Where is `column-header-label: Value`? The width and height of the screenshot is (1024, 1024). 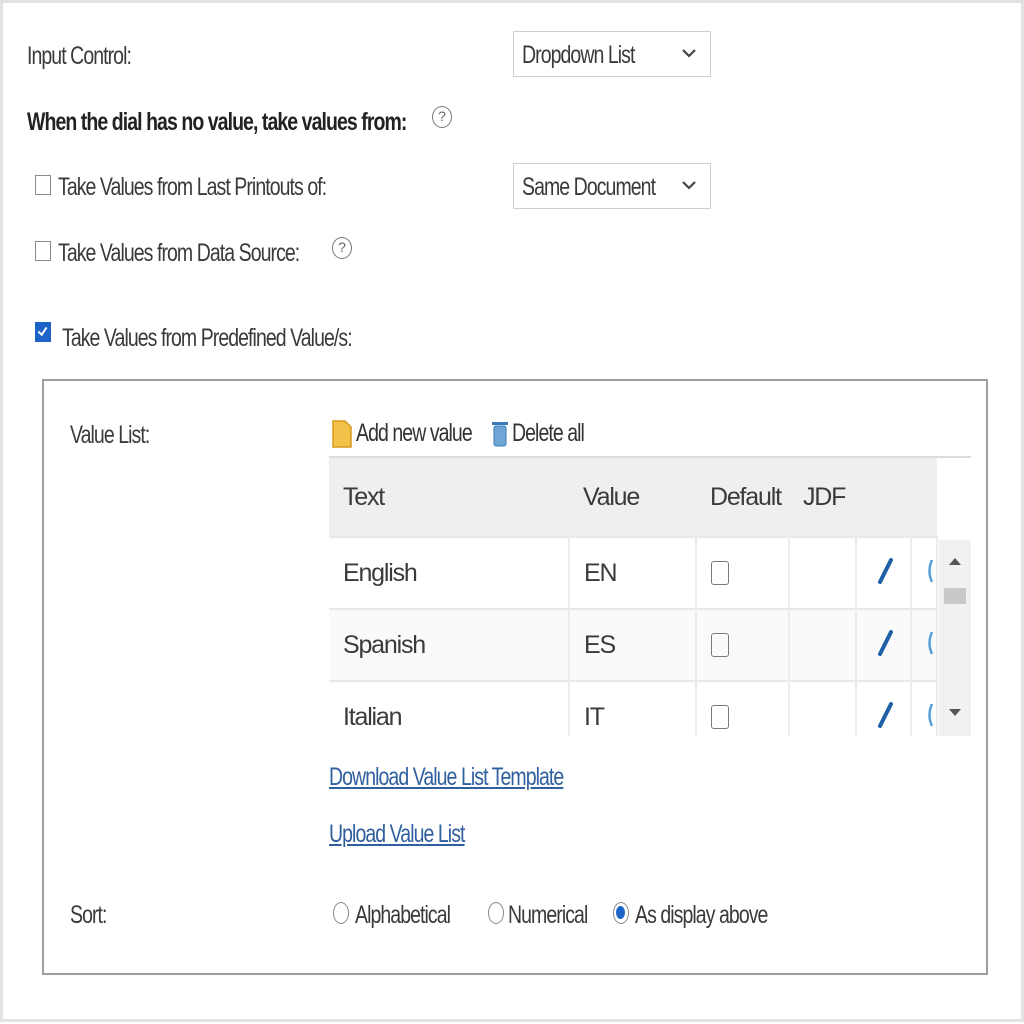
column-header-label: Value is located at coordinates (611, 496).